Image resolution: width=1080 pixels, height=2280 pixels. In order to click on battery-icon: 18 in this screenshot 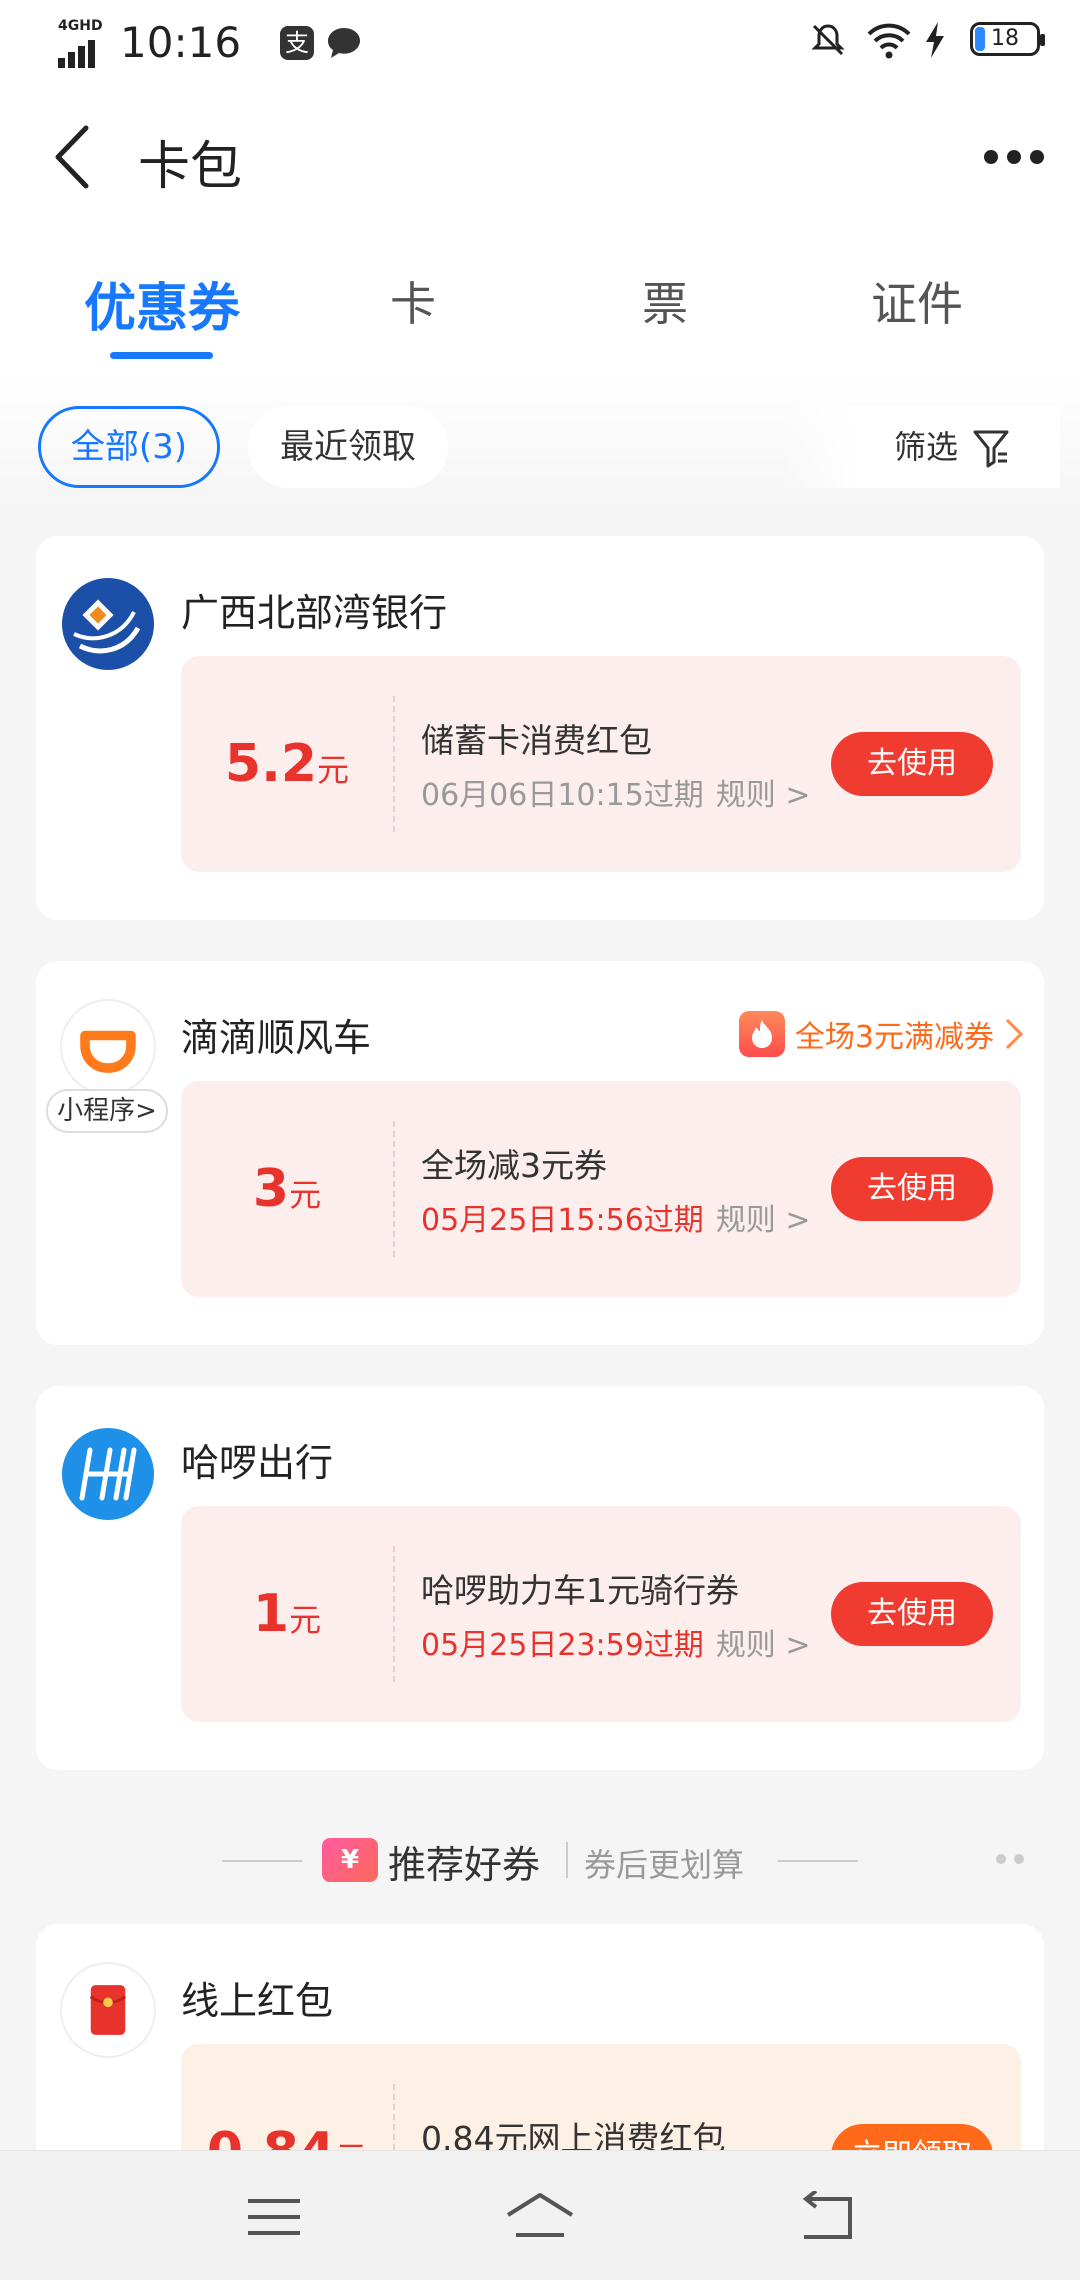, I will do `click(1007, 39)`.